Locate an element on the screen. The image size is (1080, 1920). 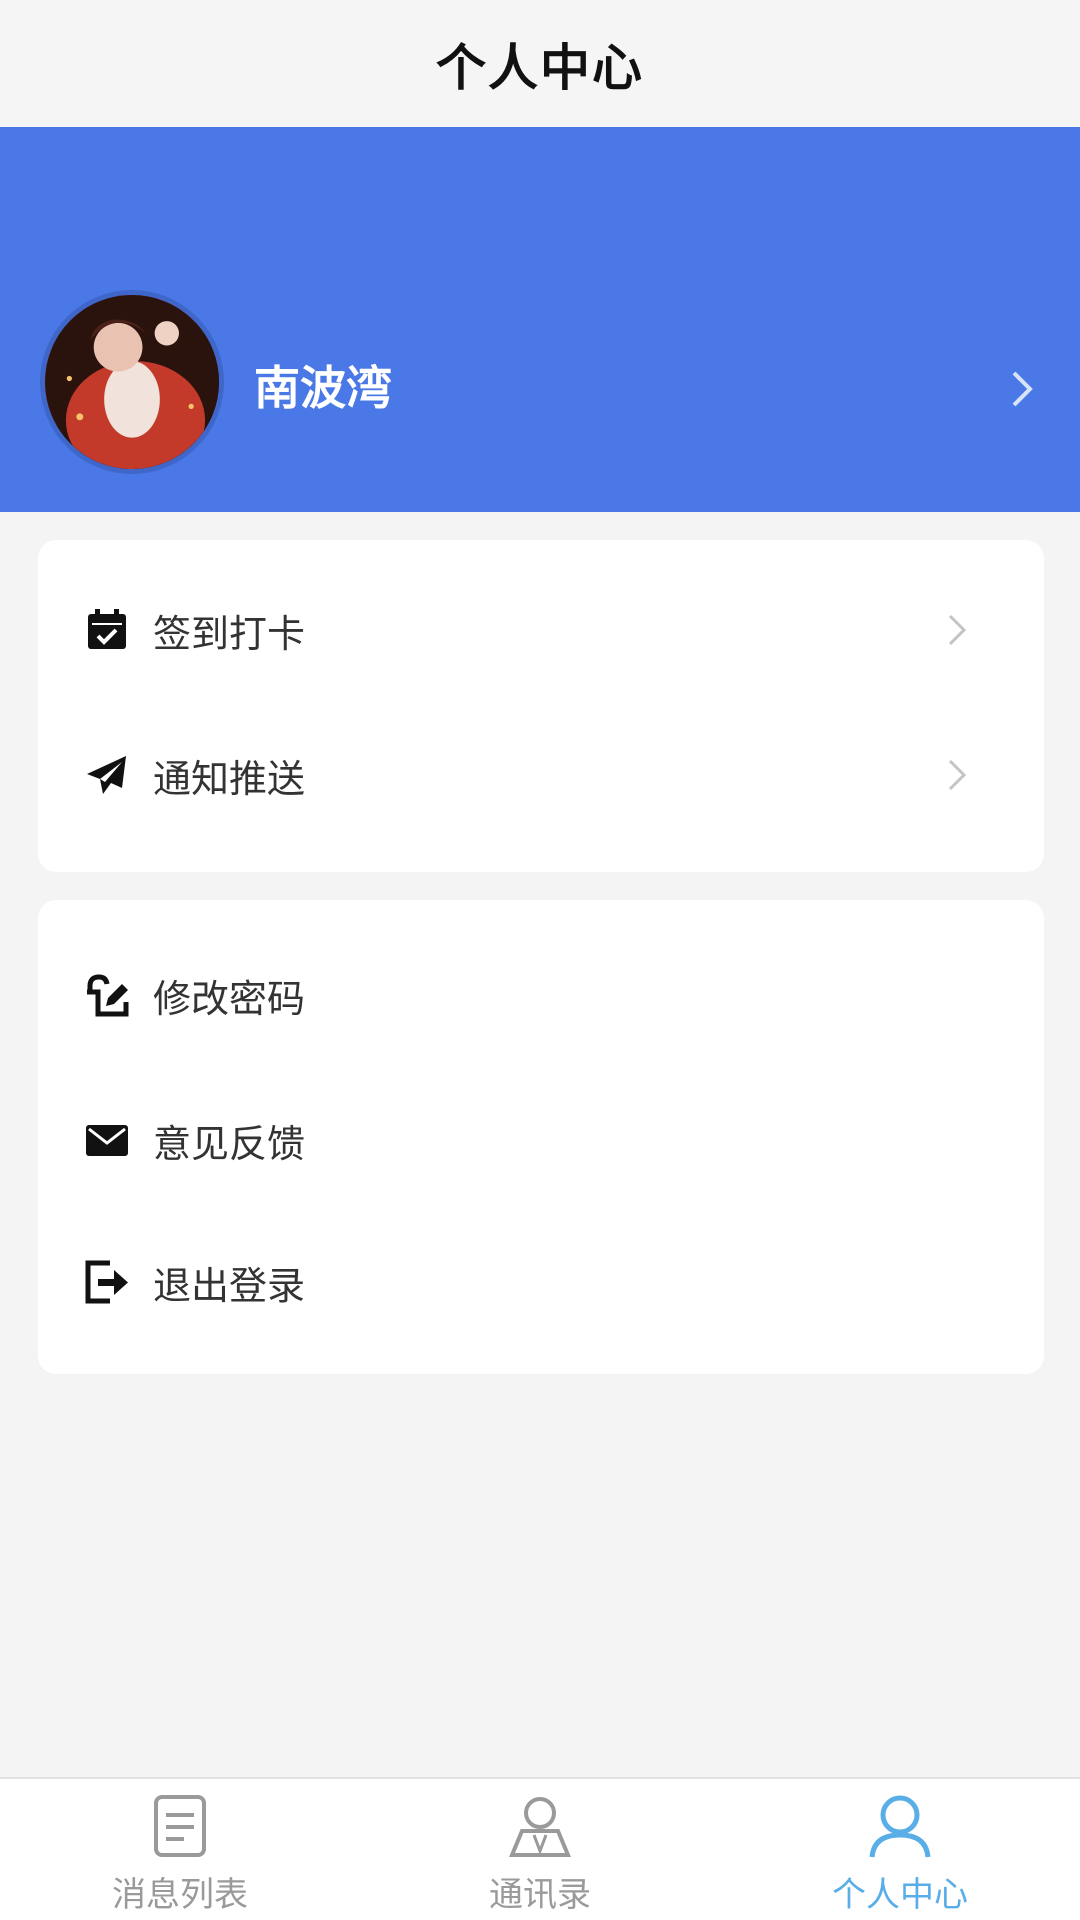
menu-item-notification: 通知推送 is located at coordinates (541, 775).